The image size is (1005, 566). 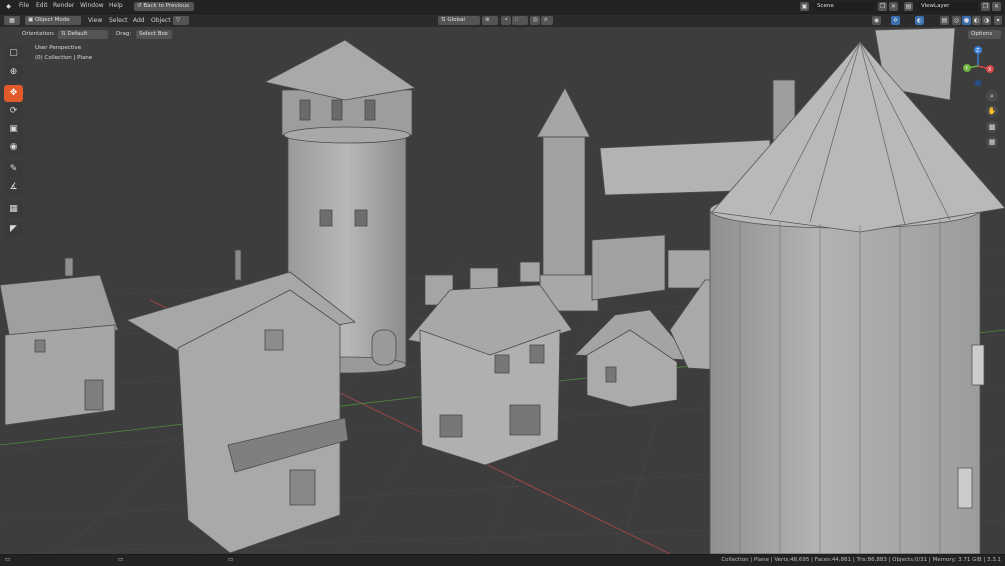 What do you see at coordinates (935, 6) in the screenshot?
I see `viewlayer-name: ViewLayer` at bounding box center [935, 6].